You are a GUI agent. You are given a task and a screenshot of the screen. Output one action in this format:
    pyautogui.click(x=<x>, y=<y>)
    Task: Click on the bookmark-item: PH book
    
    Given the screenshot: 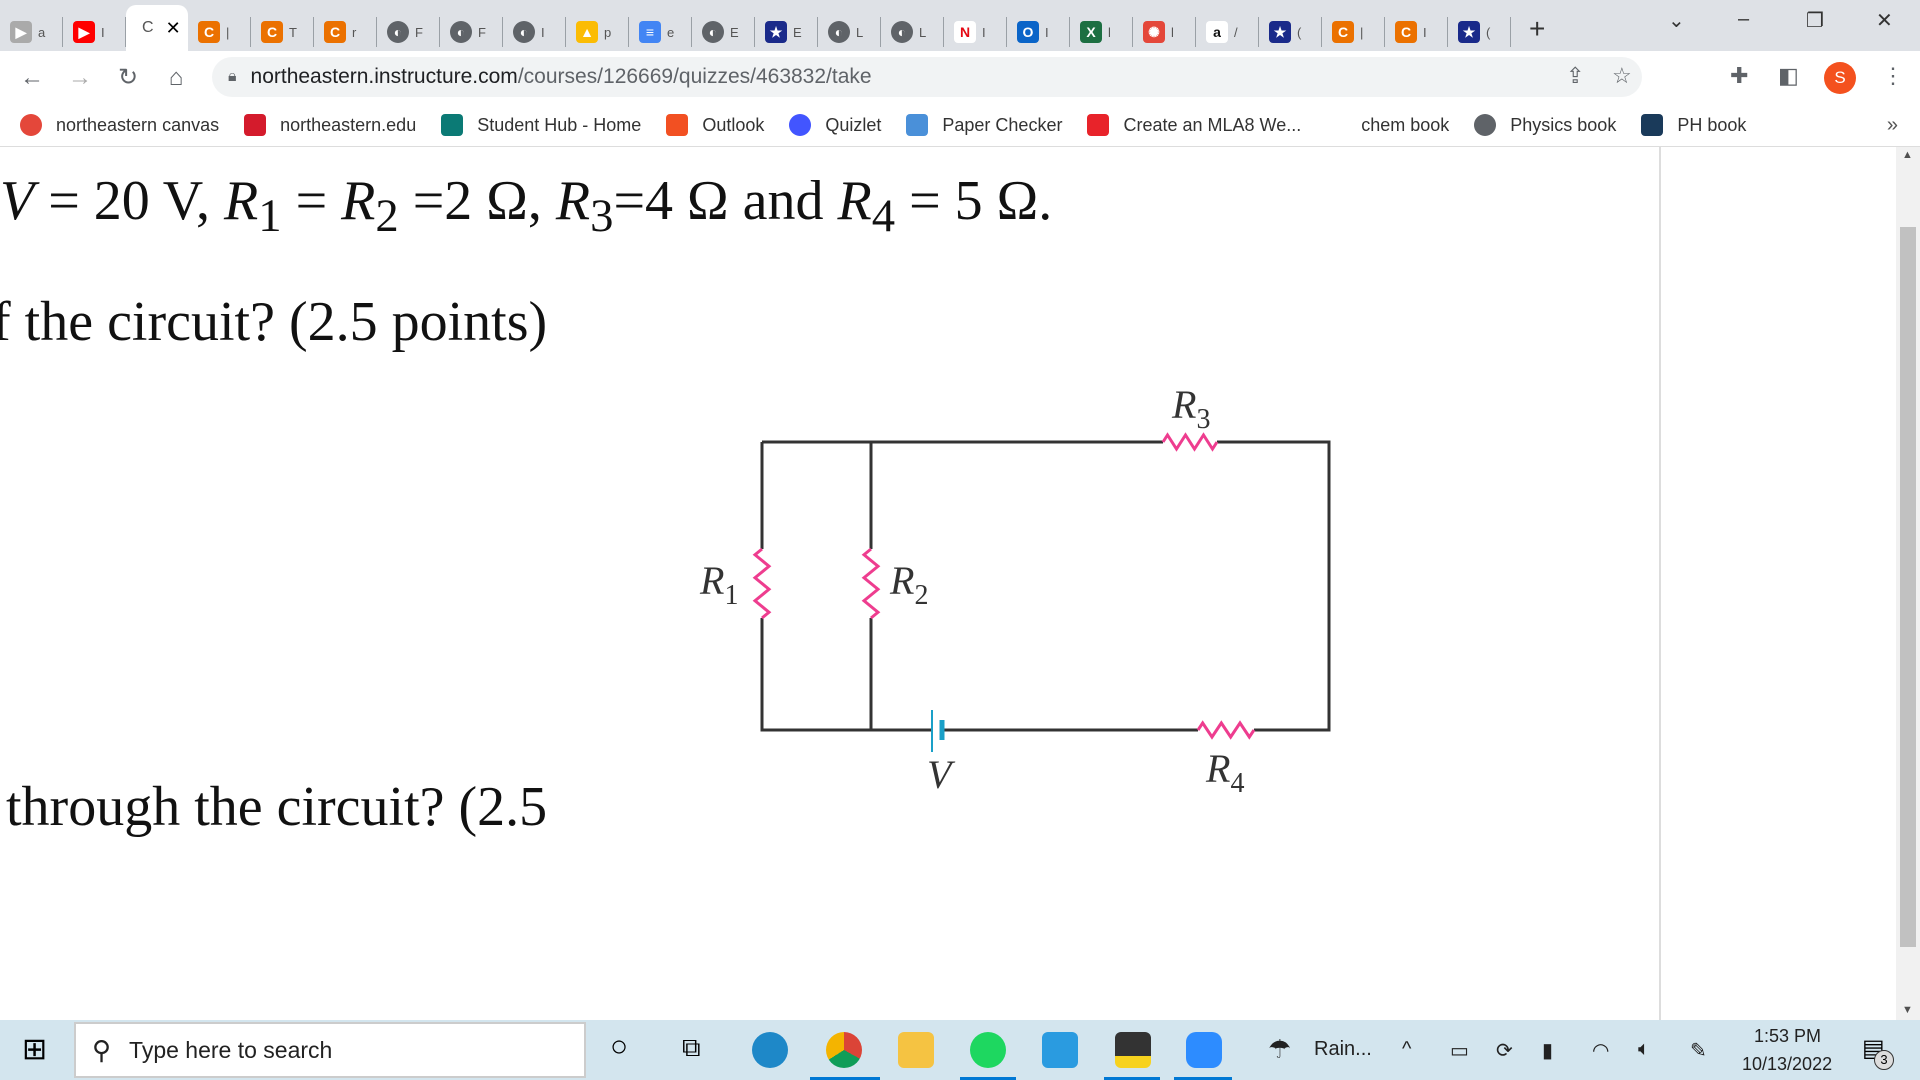 What is the action you would take?
    pyautogui.click(x=1693, y=125)
    